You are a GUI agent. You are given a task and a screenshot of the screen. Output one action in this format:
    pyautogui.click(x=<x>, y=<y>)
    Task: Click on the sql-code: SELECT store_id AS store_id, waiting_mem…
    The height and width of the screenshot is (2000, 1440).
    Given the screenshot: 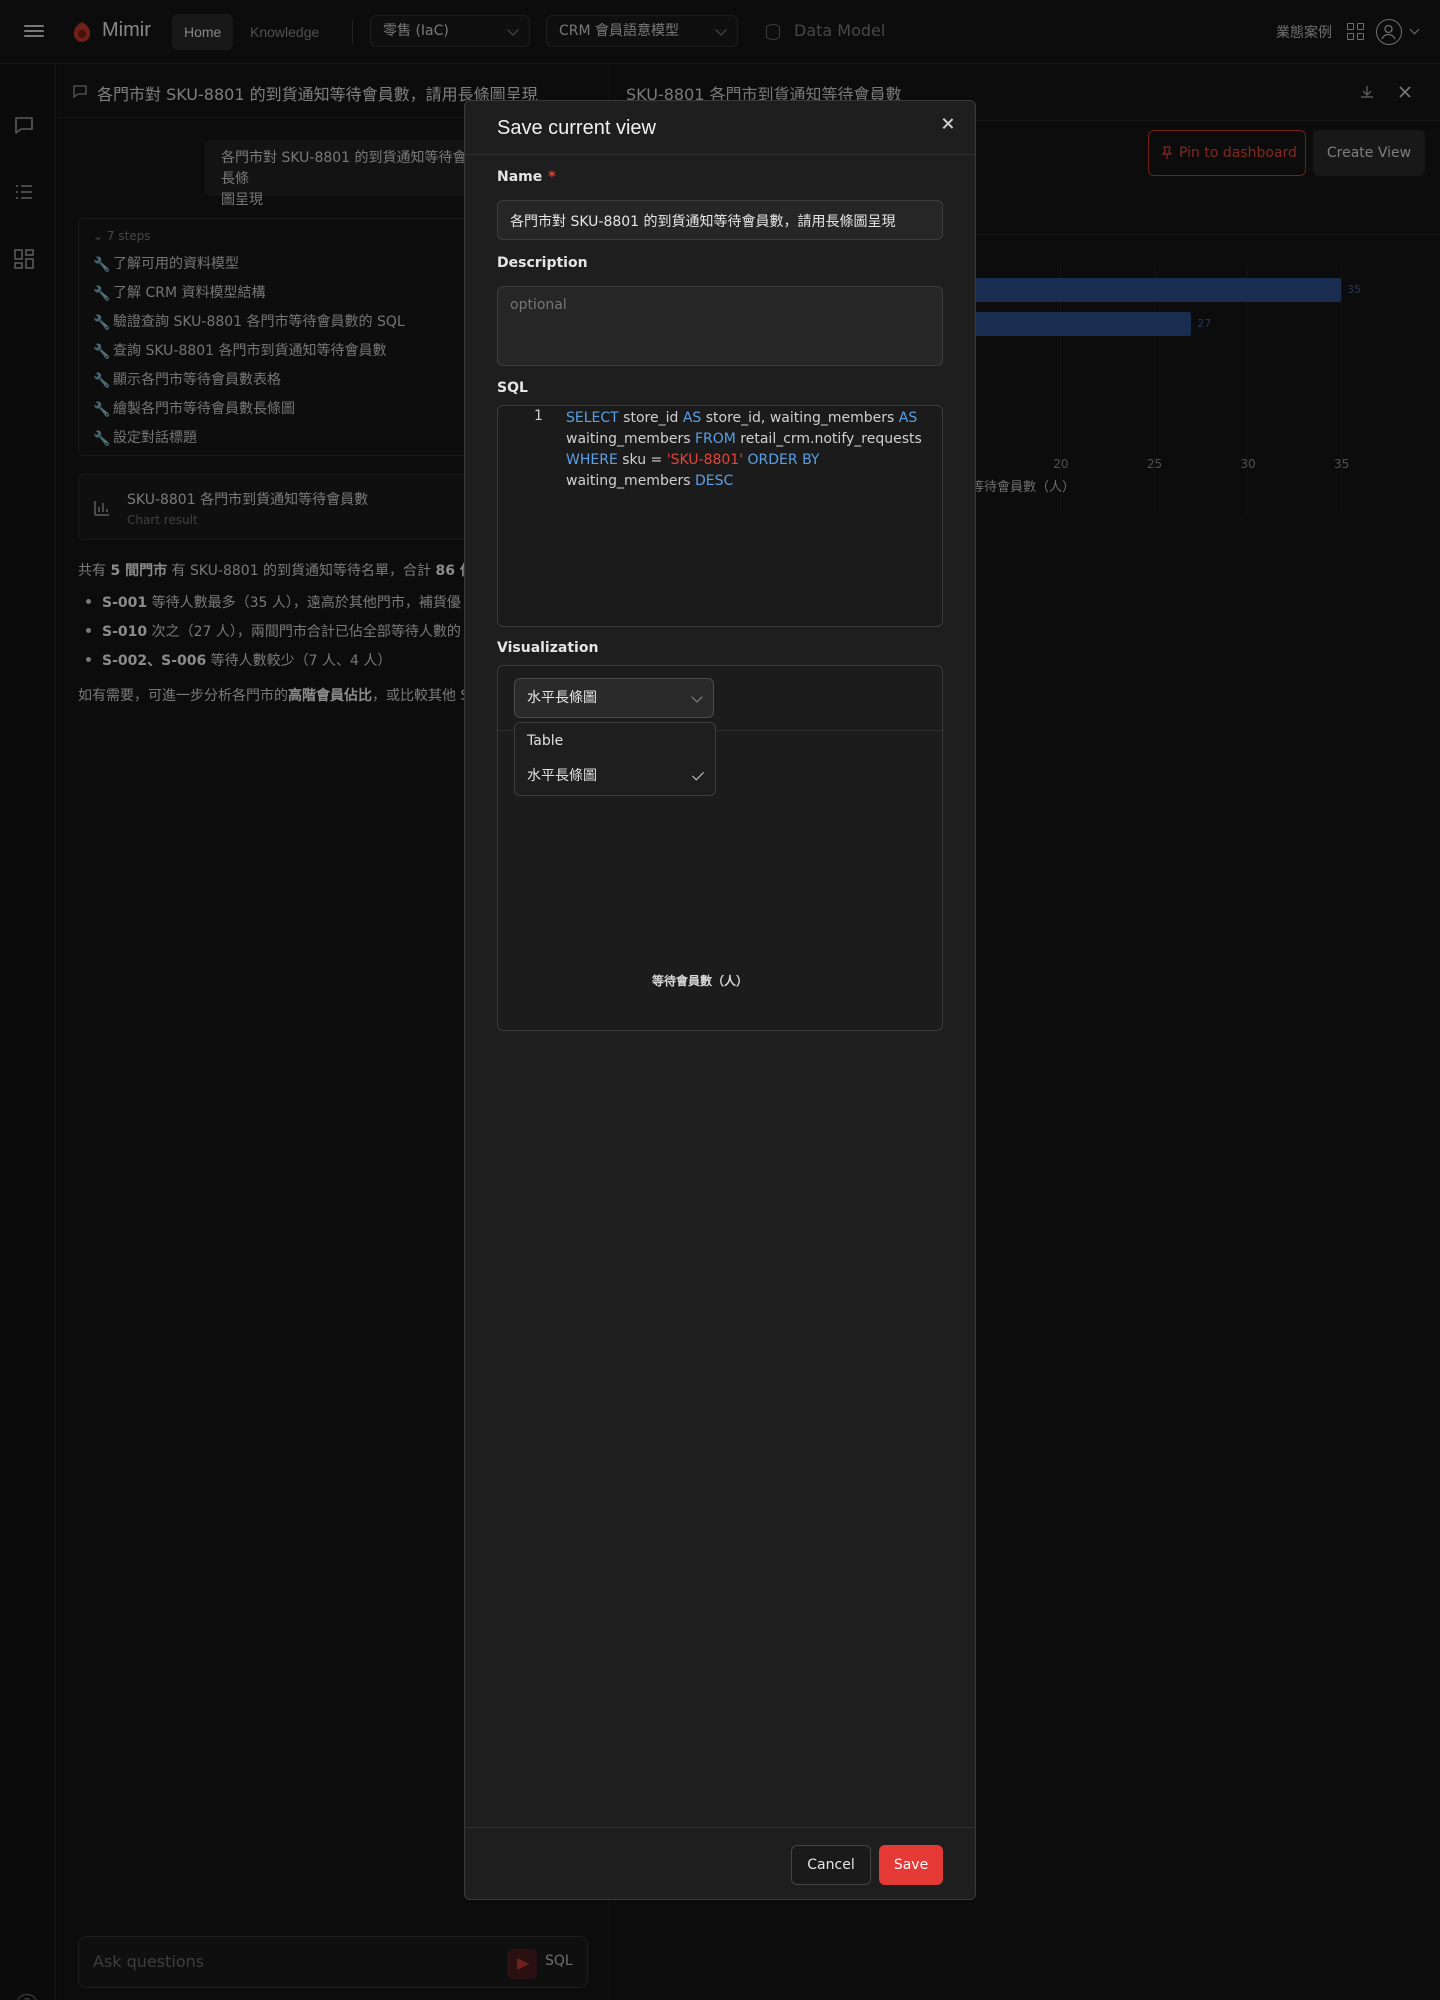 What is the action you would take?
    pyautogui.click(x=746, y=450)
    